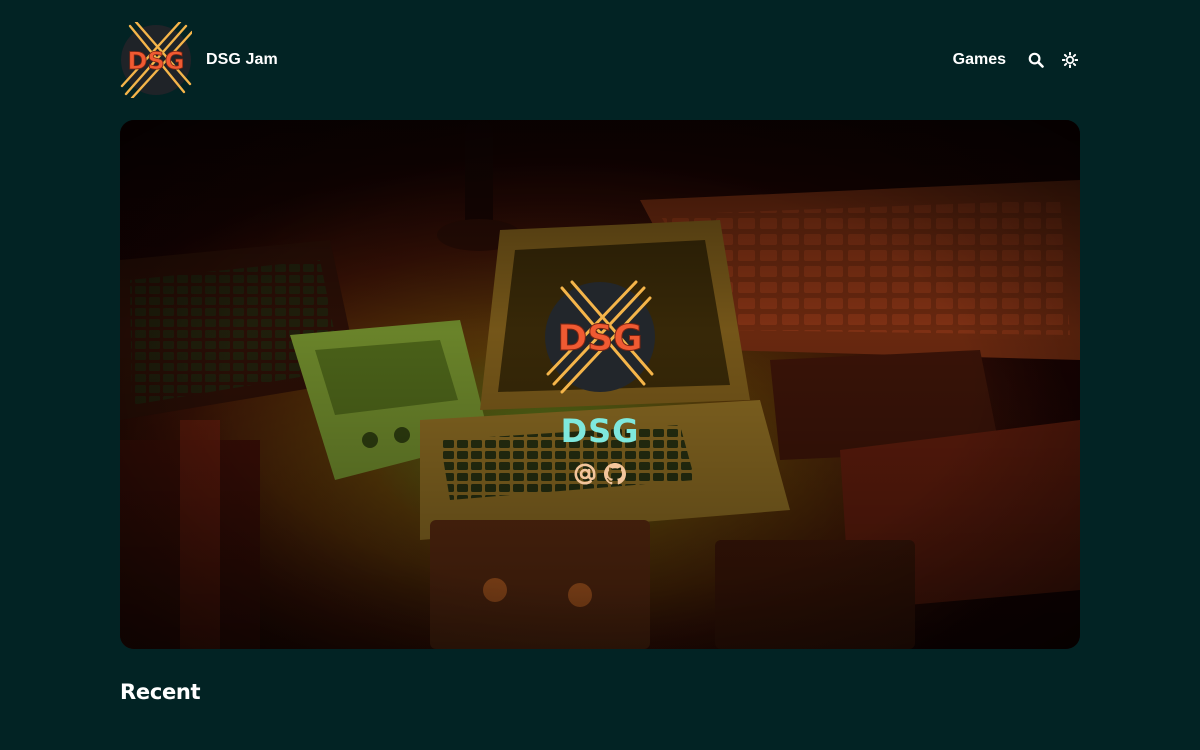 The height and width of the screenshot is (750, 1200). What do you see at coordinates (979, 60) in the screenshot?
I see `nav-games-link: Games` at bounding box center [979, 60].